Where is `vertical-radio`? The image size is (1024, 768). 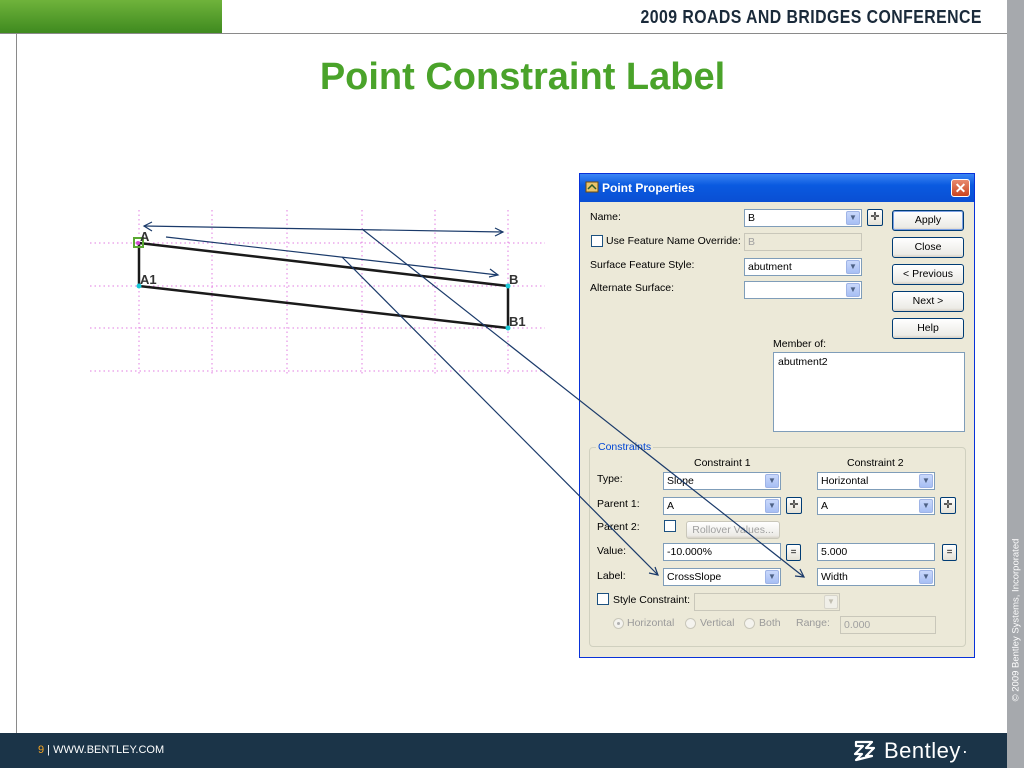 vertical-radio is located at coordinates (690, 623).